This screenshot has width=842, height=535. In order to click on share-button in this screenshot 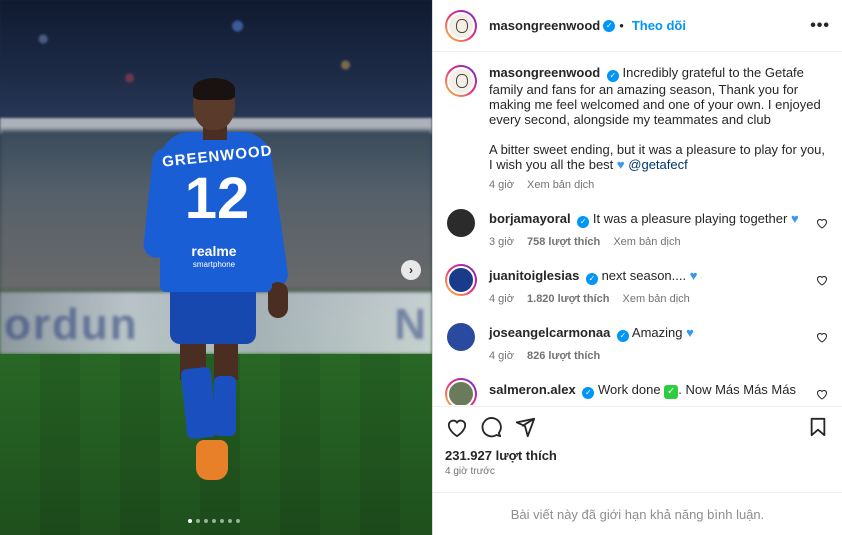, I will do `click(525, 427)`.